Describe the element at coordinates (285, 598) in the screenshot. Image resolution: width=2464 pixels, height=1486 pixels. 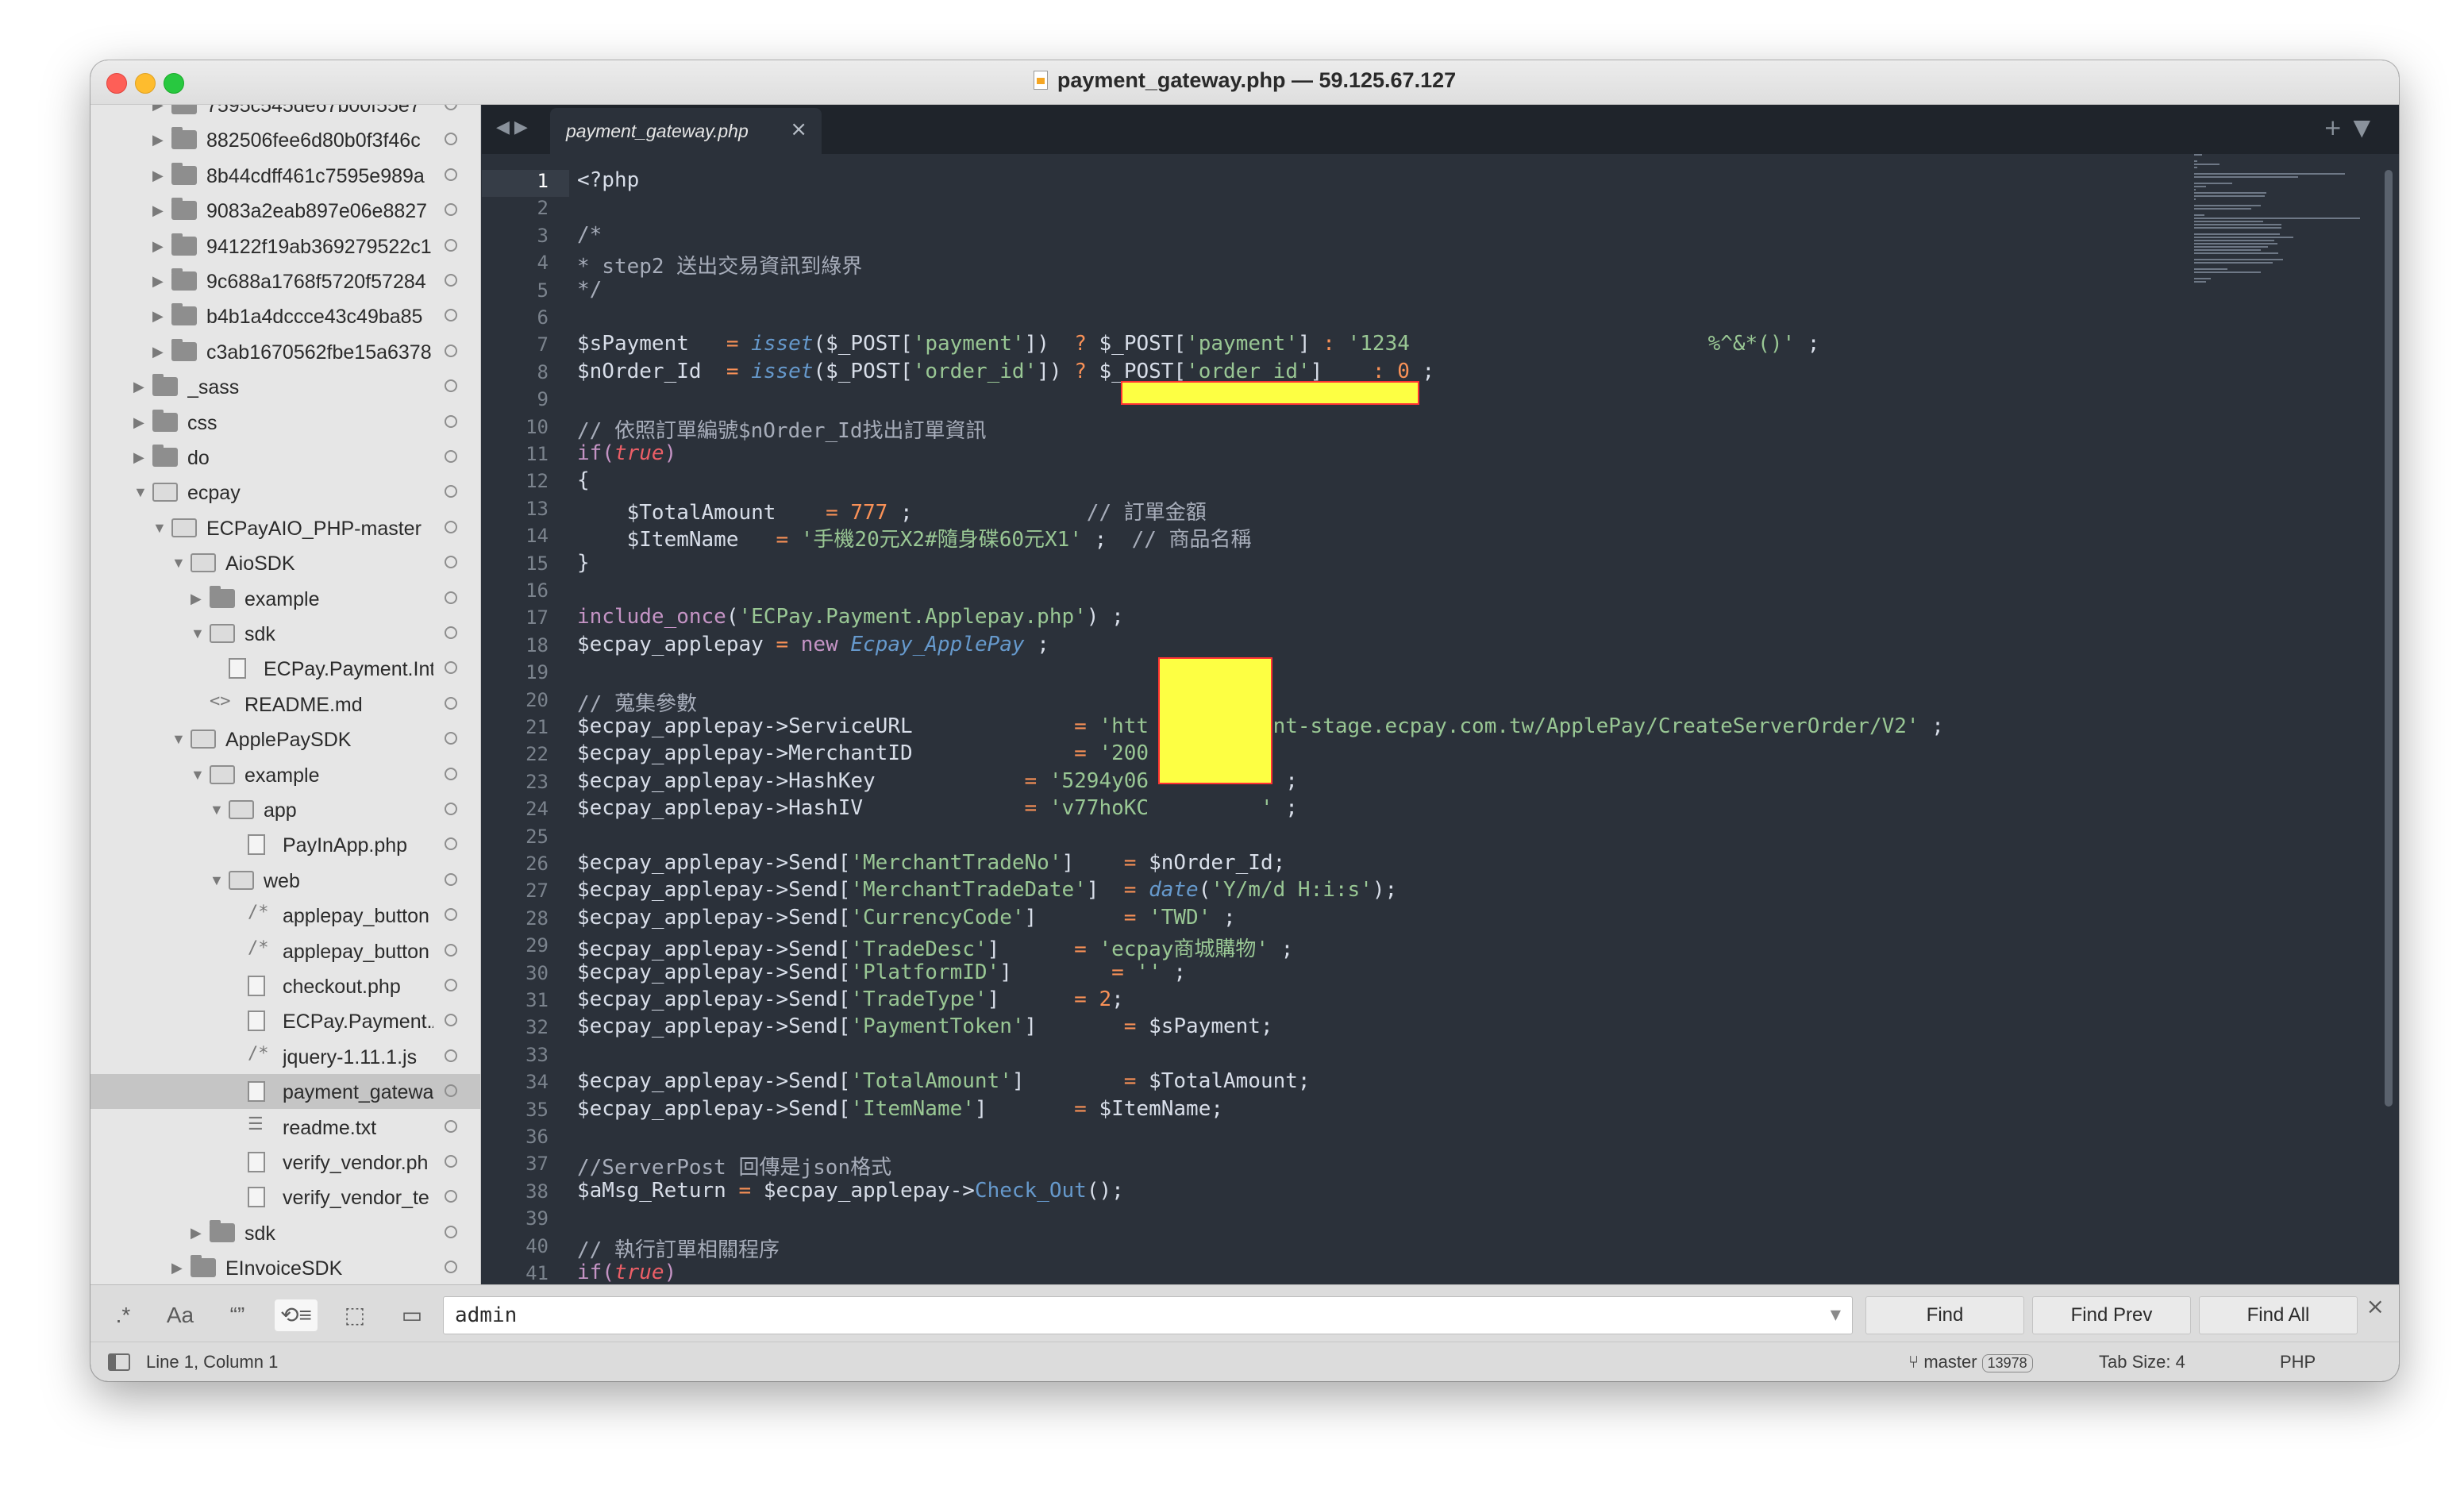
I see `tree-item: ▶ example` at that location.